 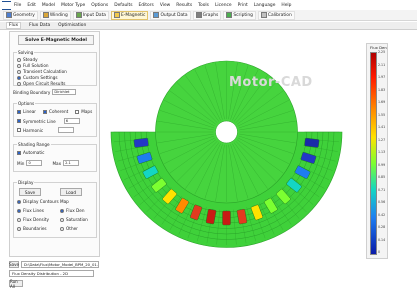 What do you see at coordinates (223, 5) in the screenshot?
I see `menu-item-licence: Licence` at bounding box center [223, 5].